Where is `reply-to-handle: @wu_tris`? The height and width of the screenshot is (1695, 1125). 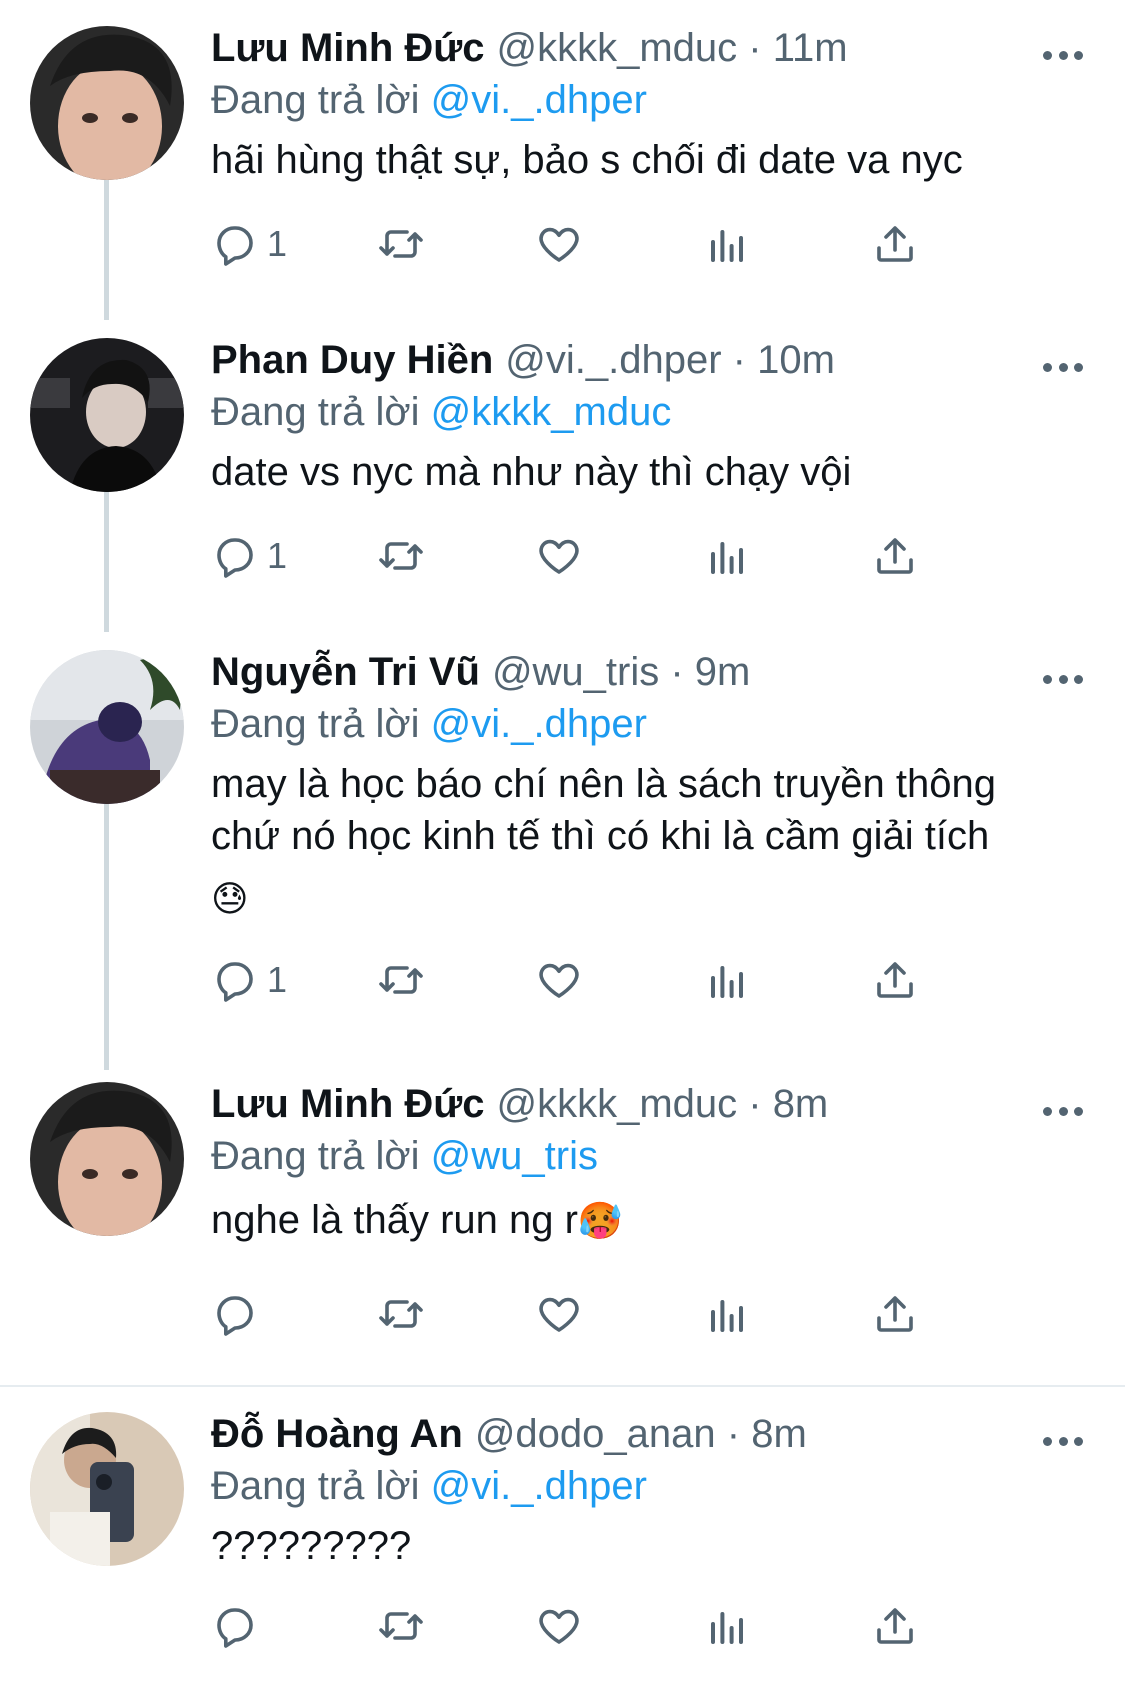
reply-to-handle: @wu_tris is located at coordinates (514, 1156).